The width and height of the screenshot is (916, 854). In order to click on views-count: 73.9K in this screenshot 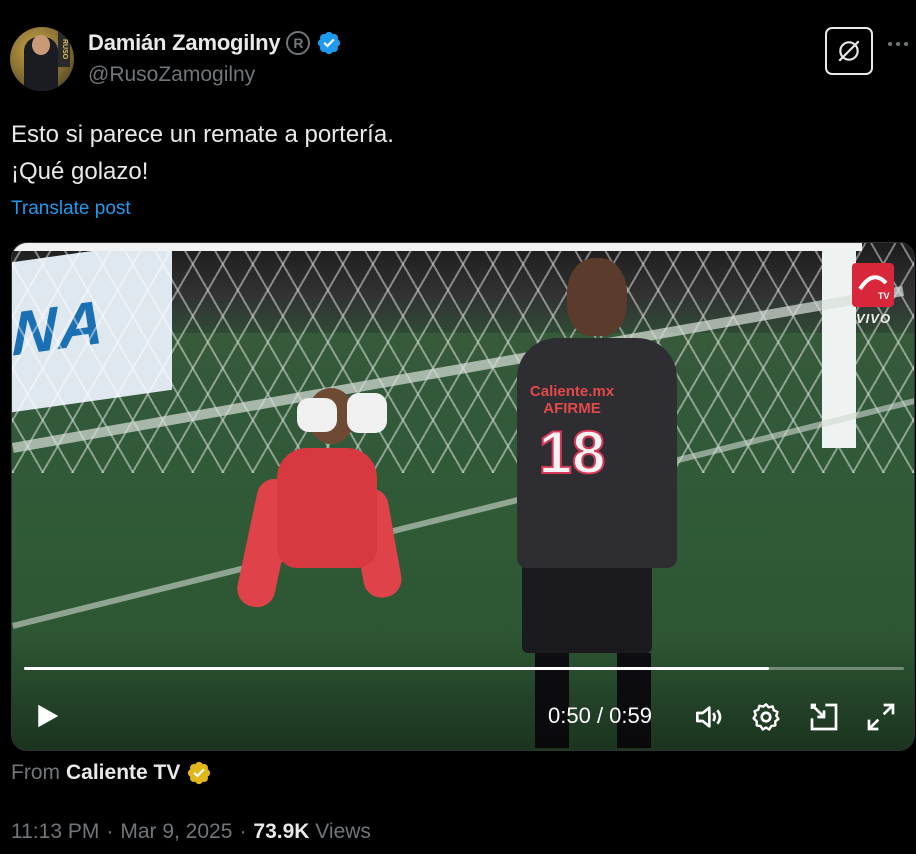, I will do `click(281, 831)`.